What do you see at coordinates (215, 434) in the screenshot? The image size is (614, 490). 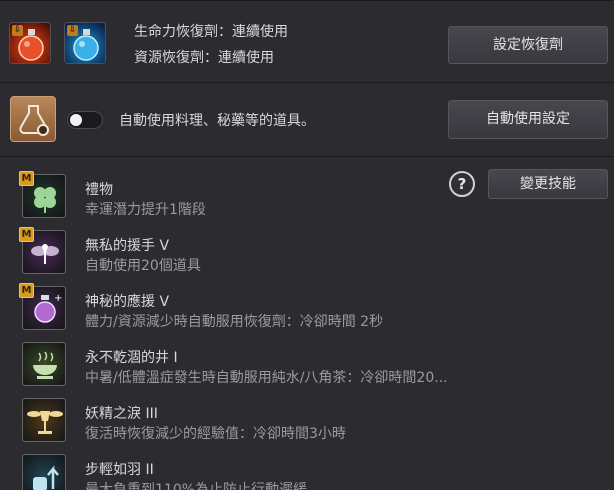 I see `skill-description: 復活時恢復減少的經驗值：冷卻時間3小時` at bounding box center [215, 434].